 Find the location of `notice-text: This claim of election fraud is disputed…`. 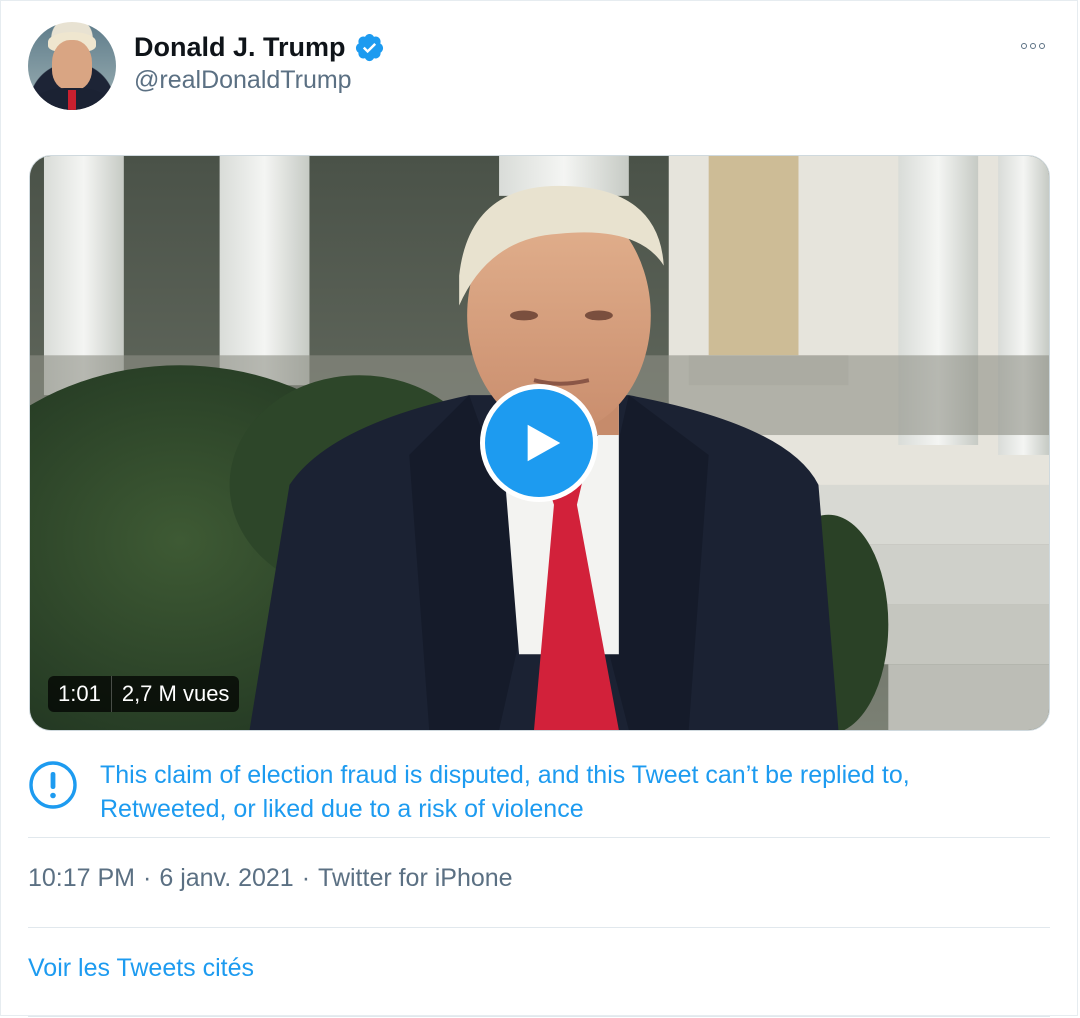

notice-text: This claim of election fraud is disputed… is located at coordinates (569, 792).